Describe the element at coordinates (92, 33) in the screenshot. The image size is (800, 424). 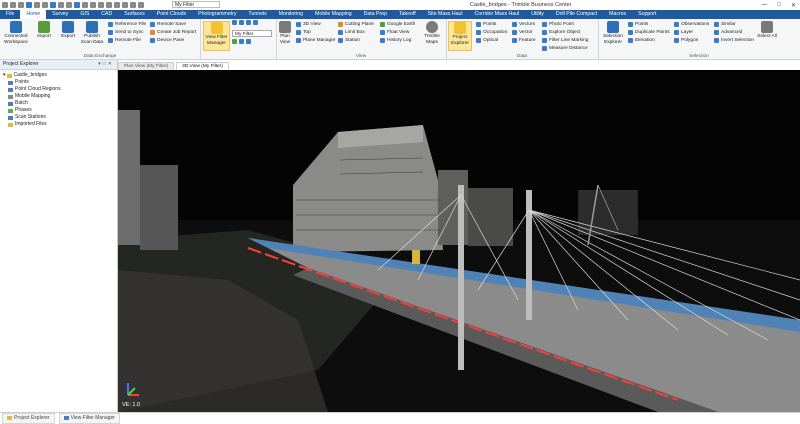
I see `publish-scan-data-button: Publish Scan Data` at that location.